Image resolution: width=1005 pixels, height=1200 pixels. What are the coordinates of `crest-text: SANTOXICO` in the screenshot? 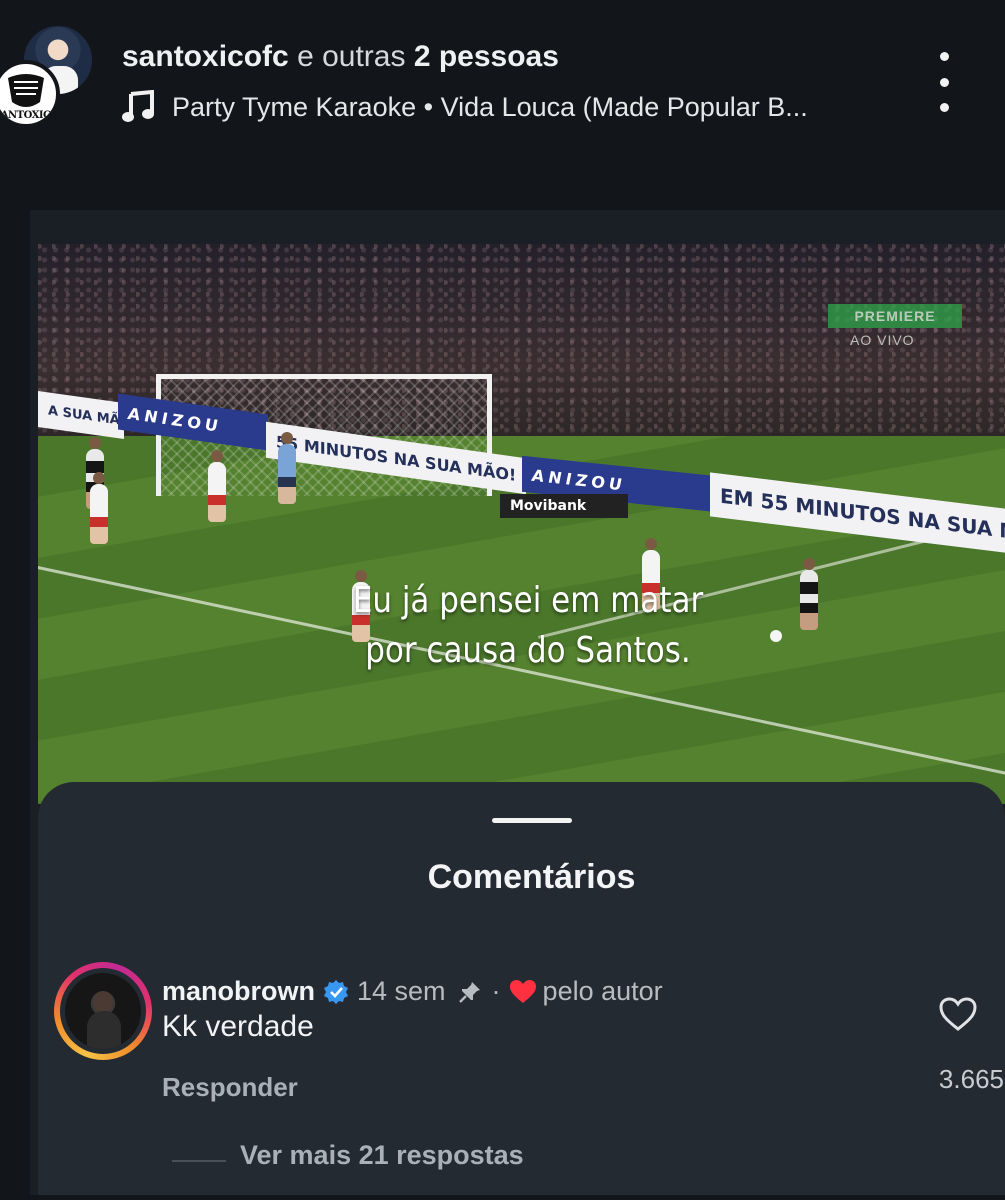 It's located at (29, 115).